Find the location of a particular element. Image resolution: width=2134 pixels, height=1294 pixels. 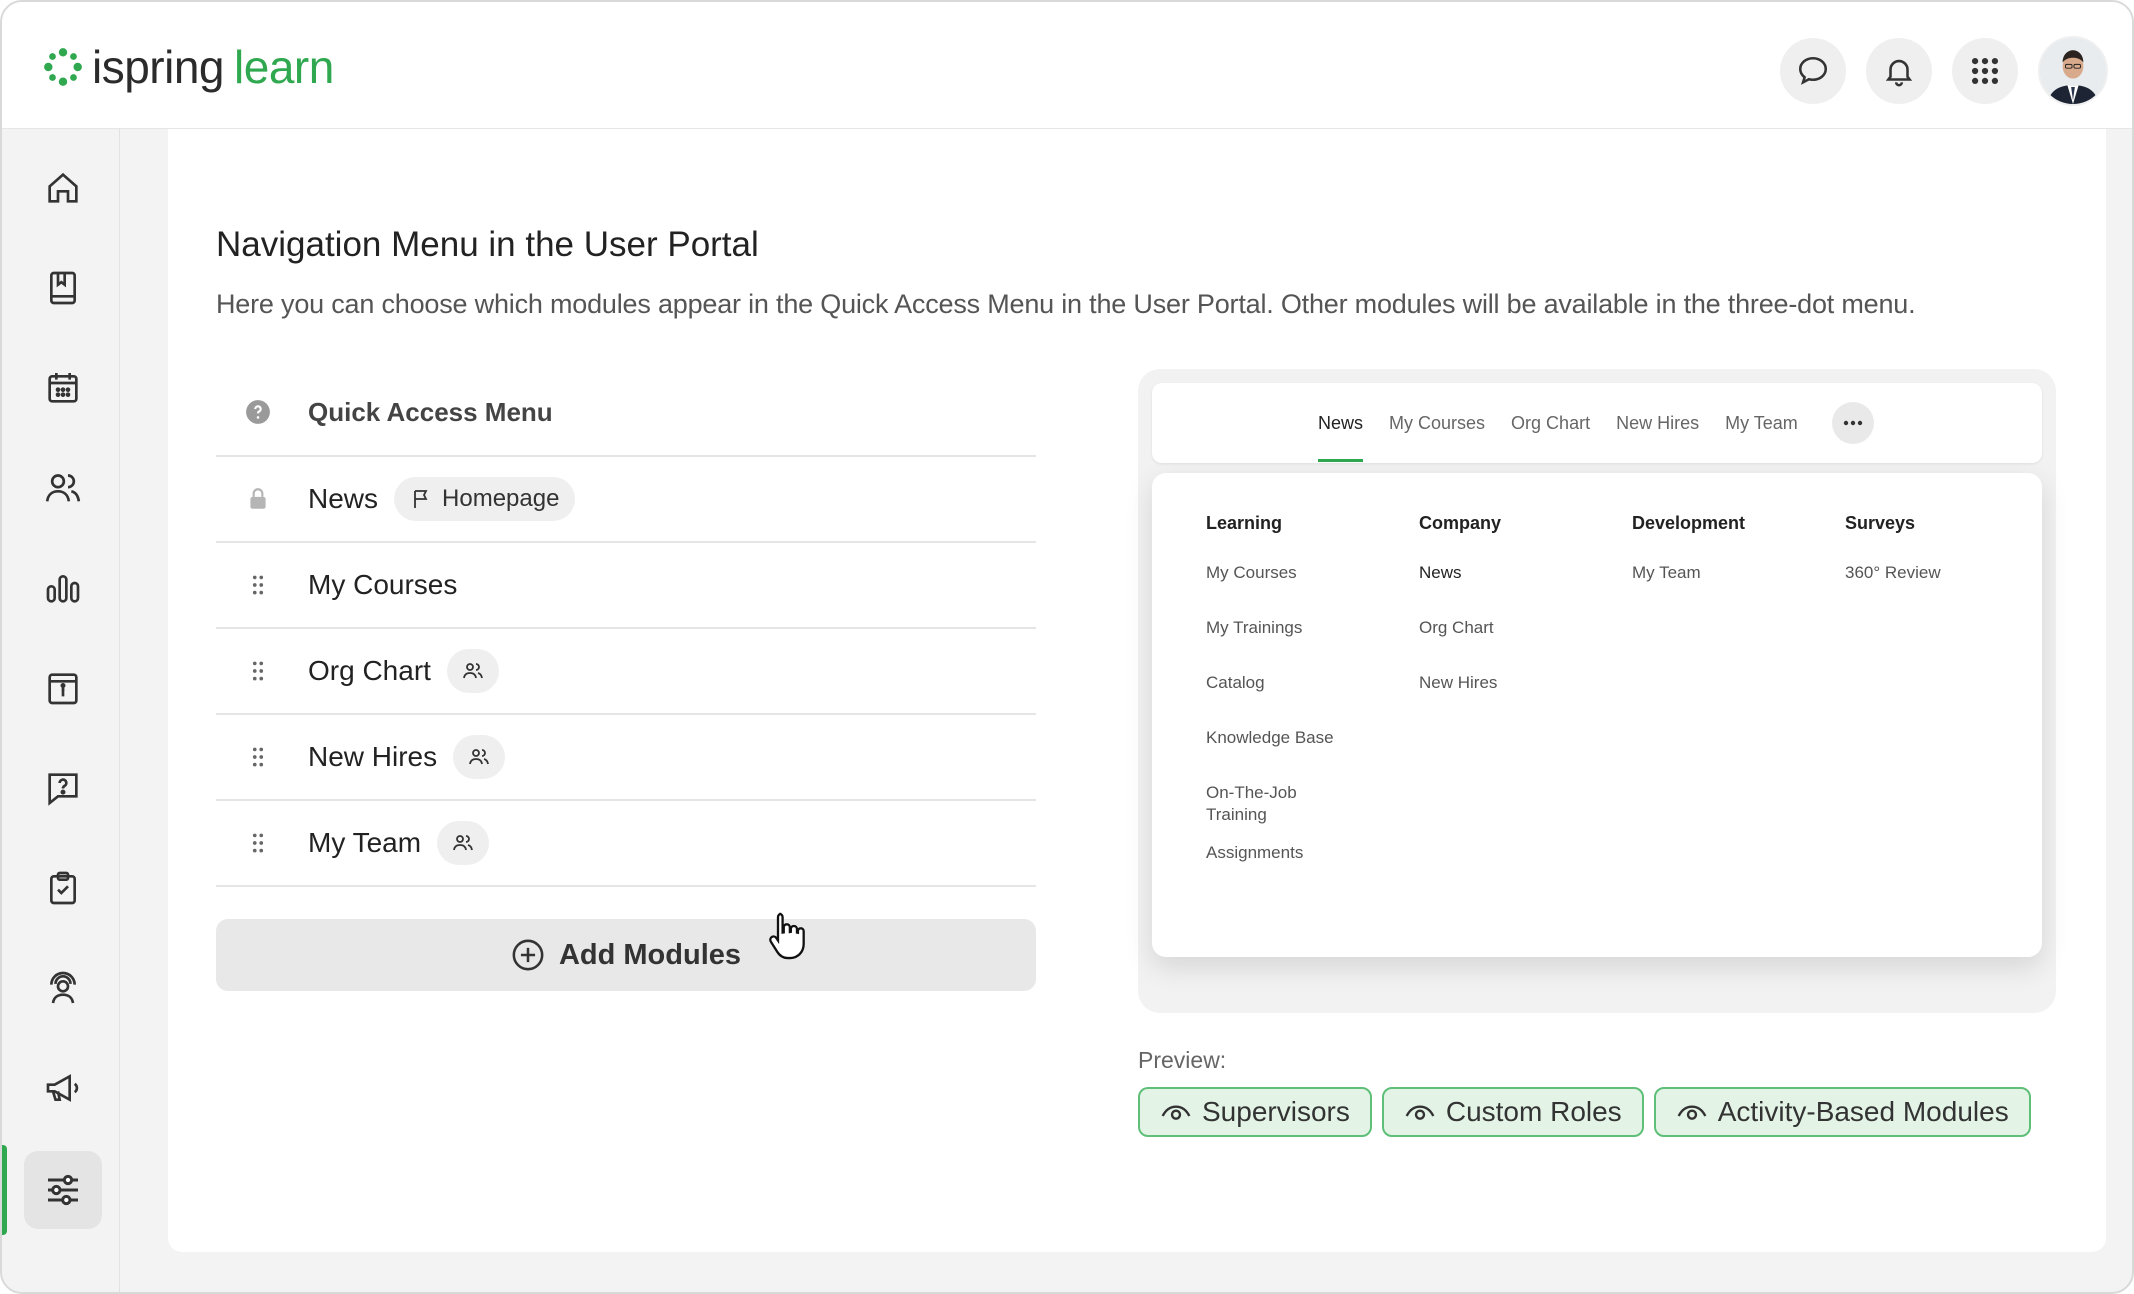

apps-grid-icon is located at coordinates (1985, 71).